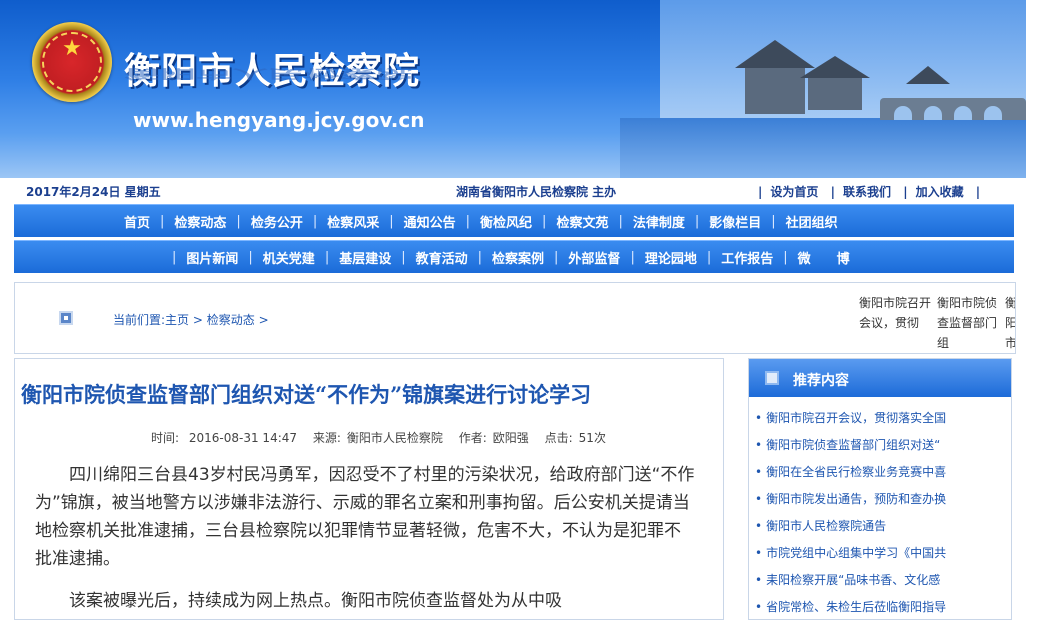  Describe the element at coordinates (536, 192) in the screenshot. I see `sponsor-text: 湖南省衡阳市人民检察院 主办` at that location.